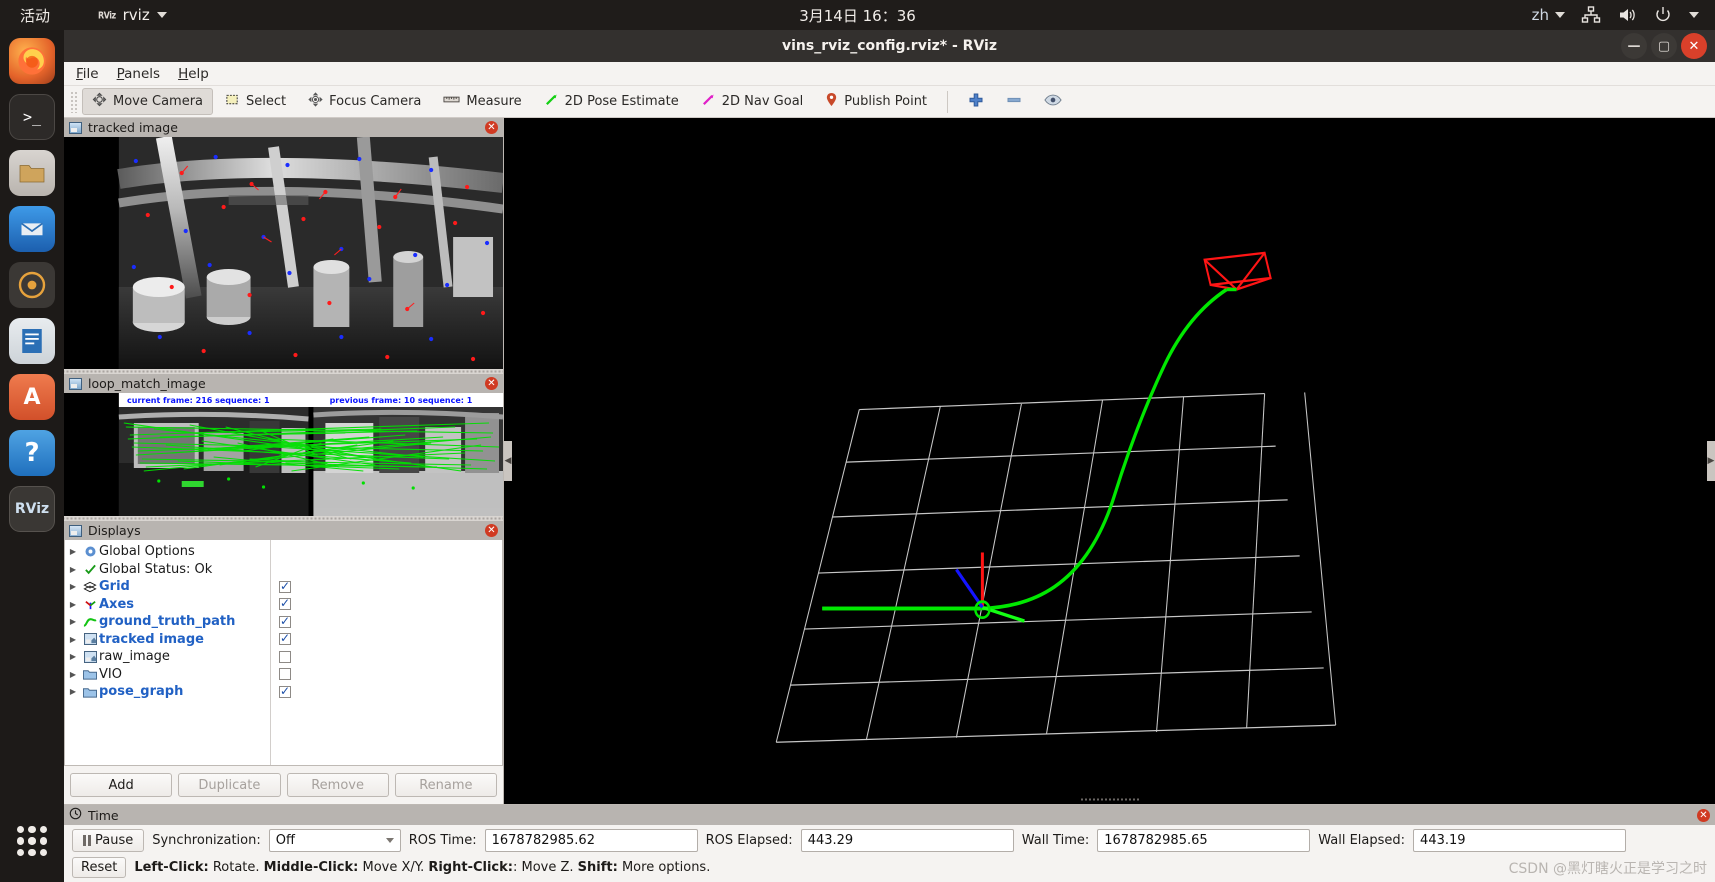  I want to click on panel-time-close: ✕, so click(1703, 815).